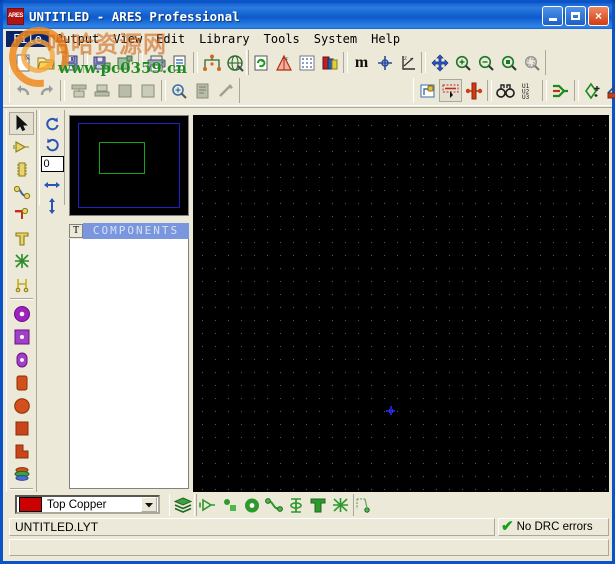  What do you see at coordinates (170, 39) in the screenshot?
I see `menu-edit: Edit` at bounding box center [170, 39].